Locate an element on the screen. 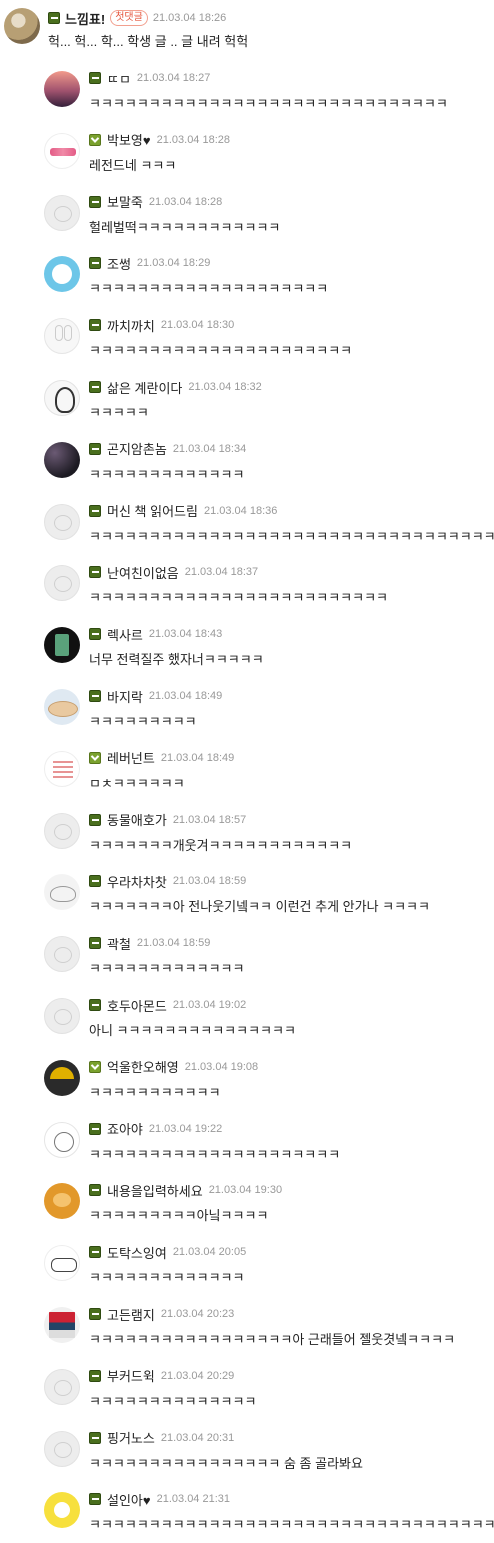  nickname: 박보영♥ is located at coordinates (129, 139).